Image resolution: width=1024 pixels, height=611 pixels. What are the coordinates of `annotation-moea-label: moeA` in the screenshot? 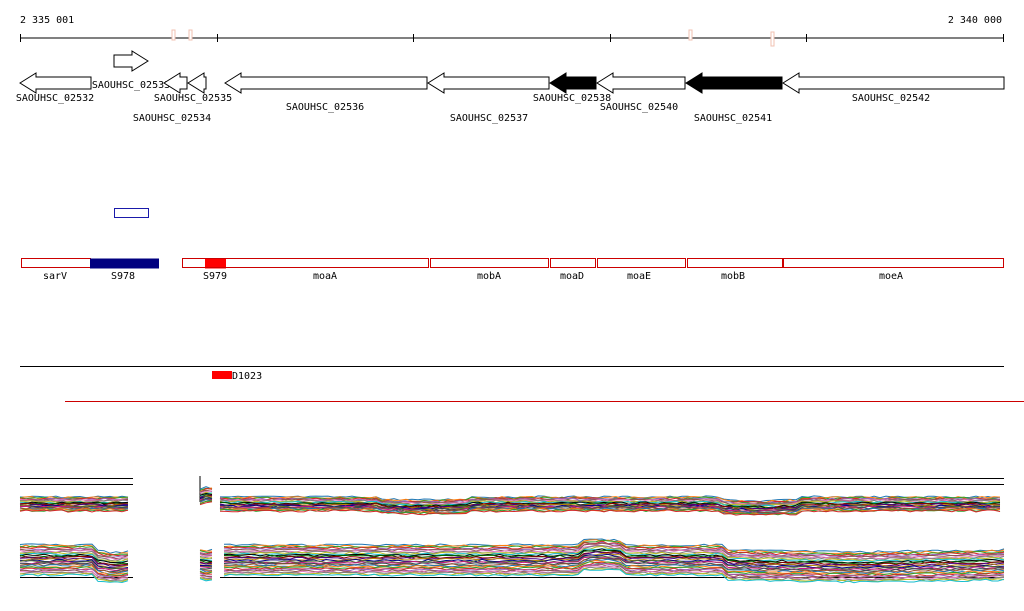 It's located at (891, 276).